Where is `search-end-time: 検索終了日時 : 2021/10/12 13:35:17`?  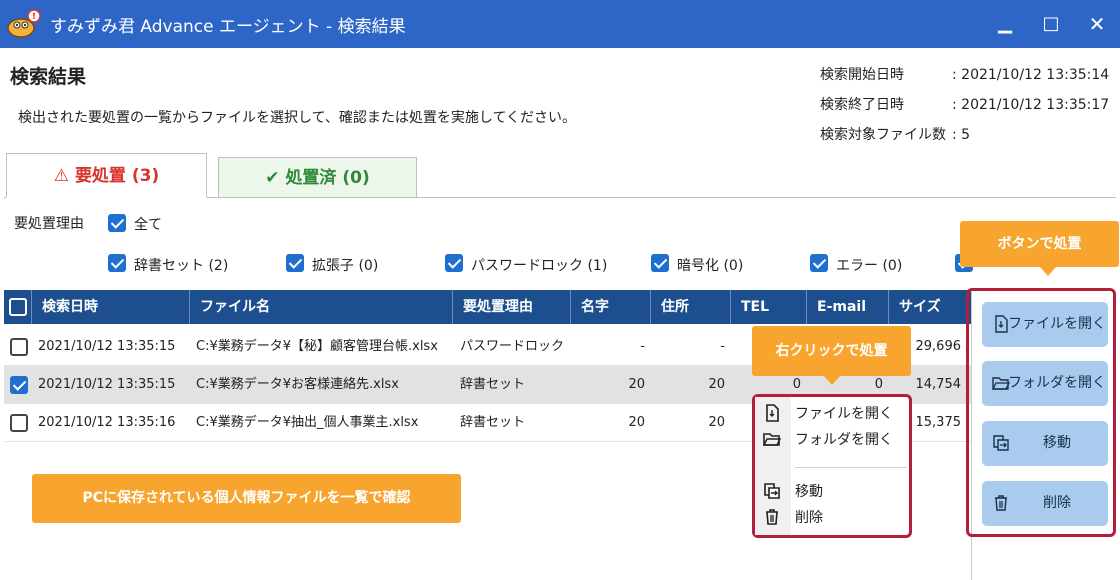 search-end-time: 検索終了日時 : 2021/10/12 13:35:17 is located at coordinates (964, 104).